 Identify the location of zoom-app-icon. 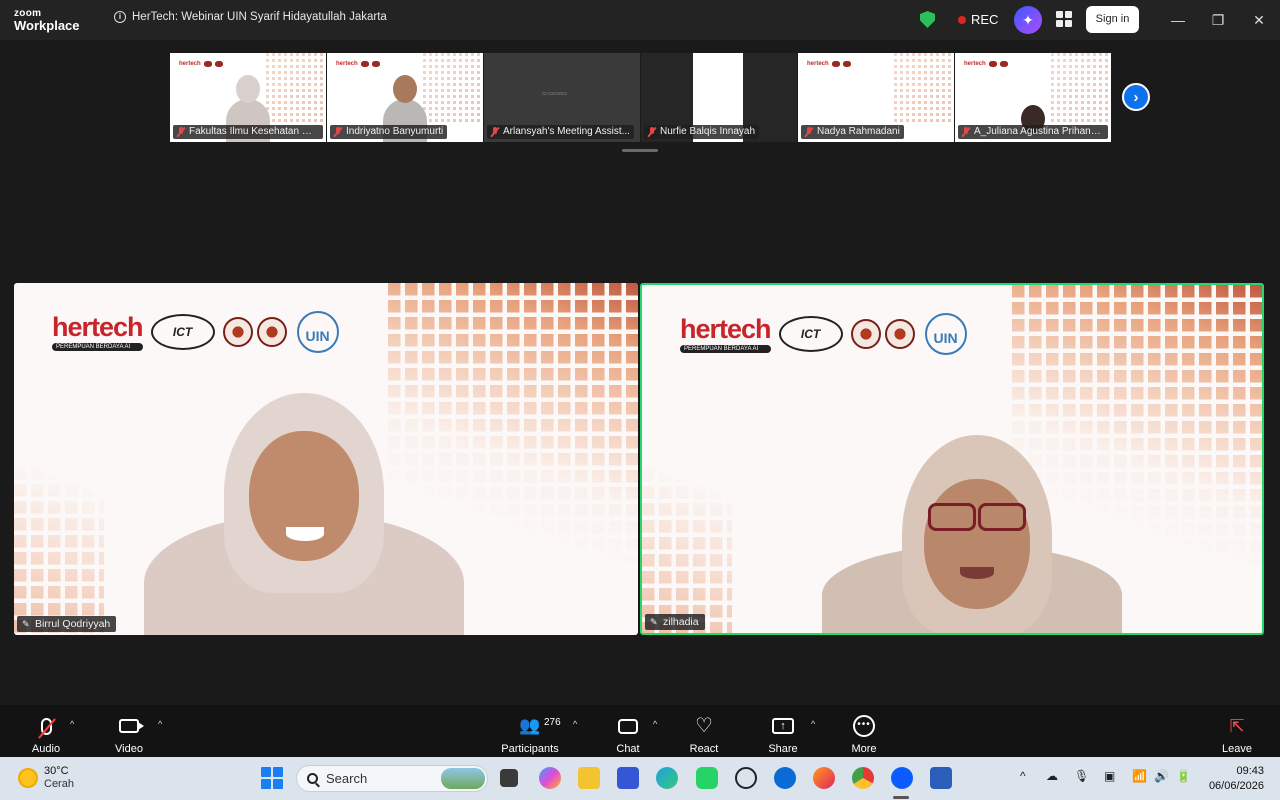
(902, 778).